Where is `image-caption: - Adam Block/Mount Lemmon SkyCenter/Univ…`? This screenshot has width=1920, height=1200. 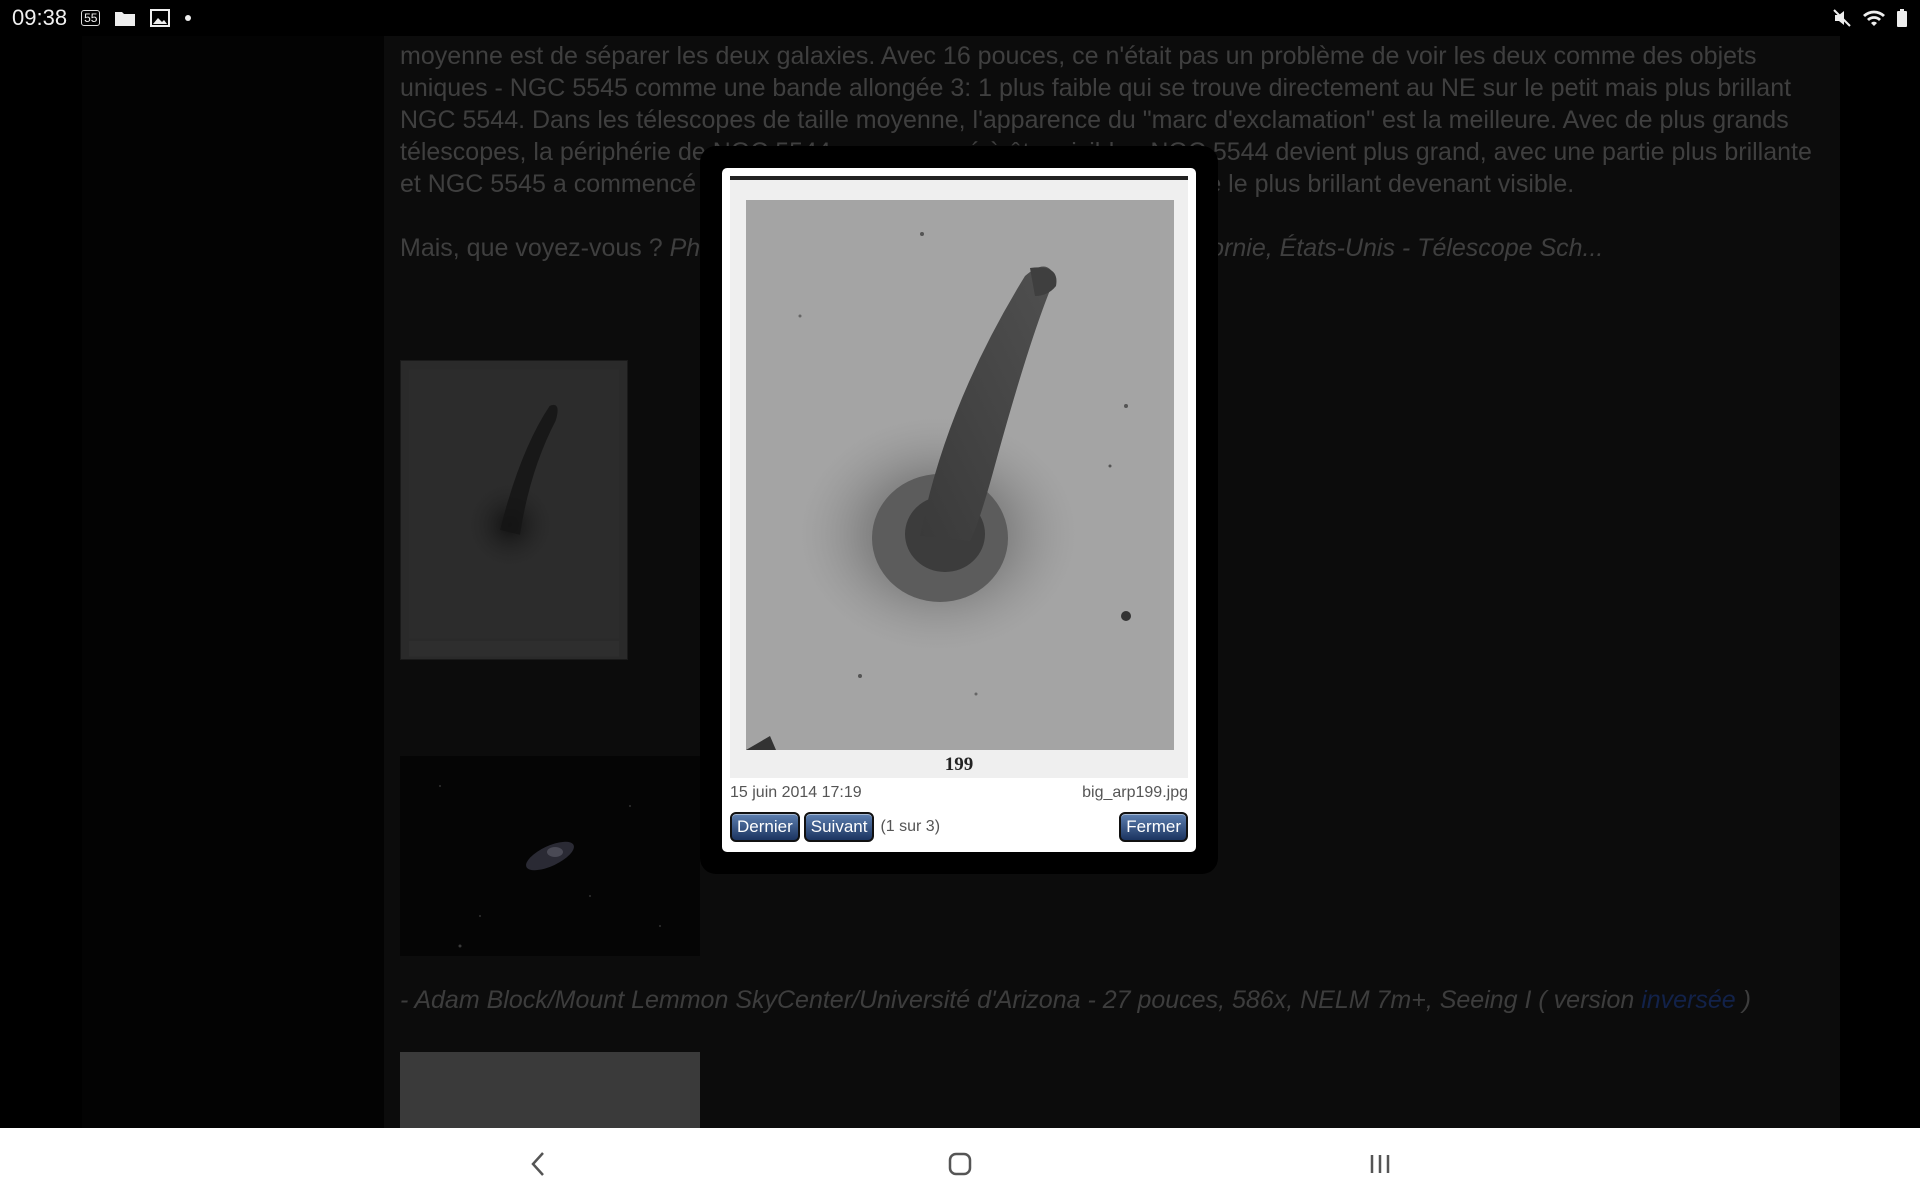 image-caption: - Adam Block/Mount Lemmon SkyCenter/Univ… is located at coordinates (1110, 1000).